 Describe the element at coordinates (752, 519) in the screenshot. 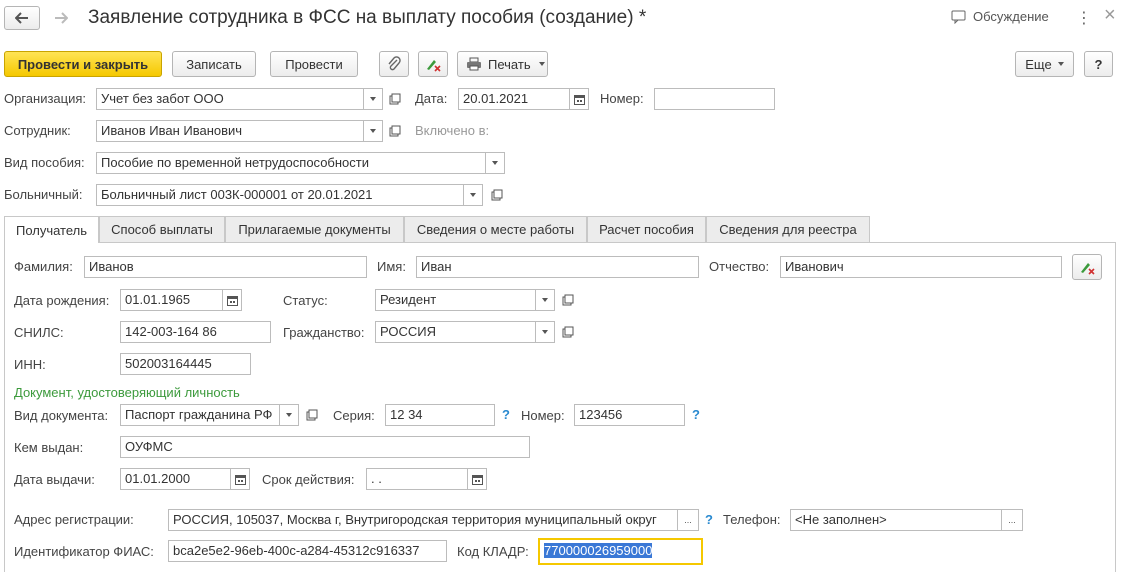

I see `phone-label: Телефон:` at that location.